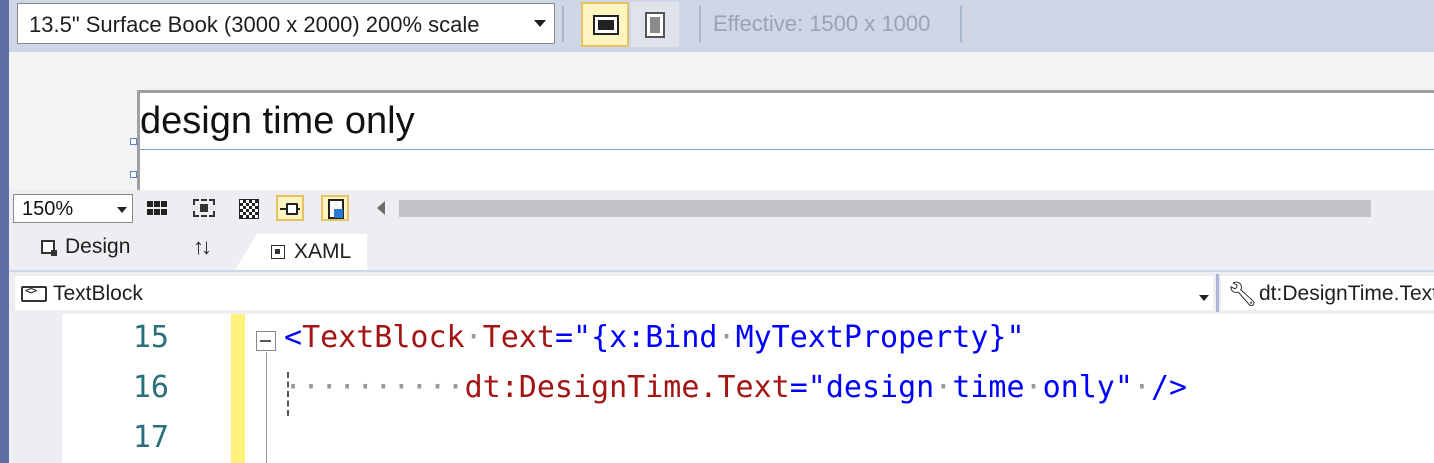  I want to click on snap-to-snaplines-button, so click(290, 208).